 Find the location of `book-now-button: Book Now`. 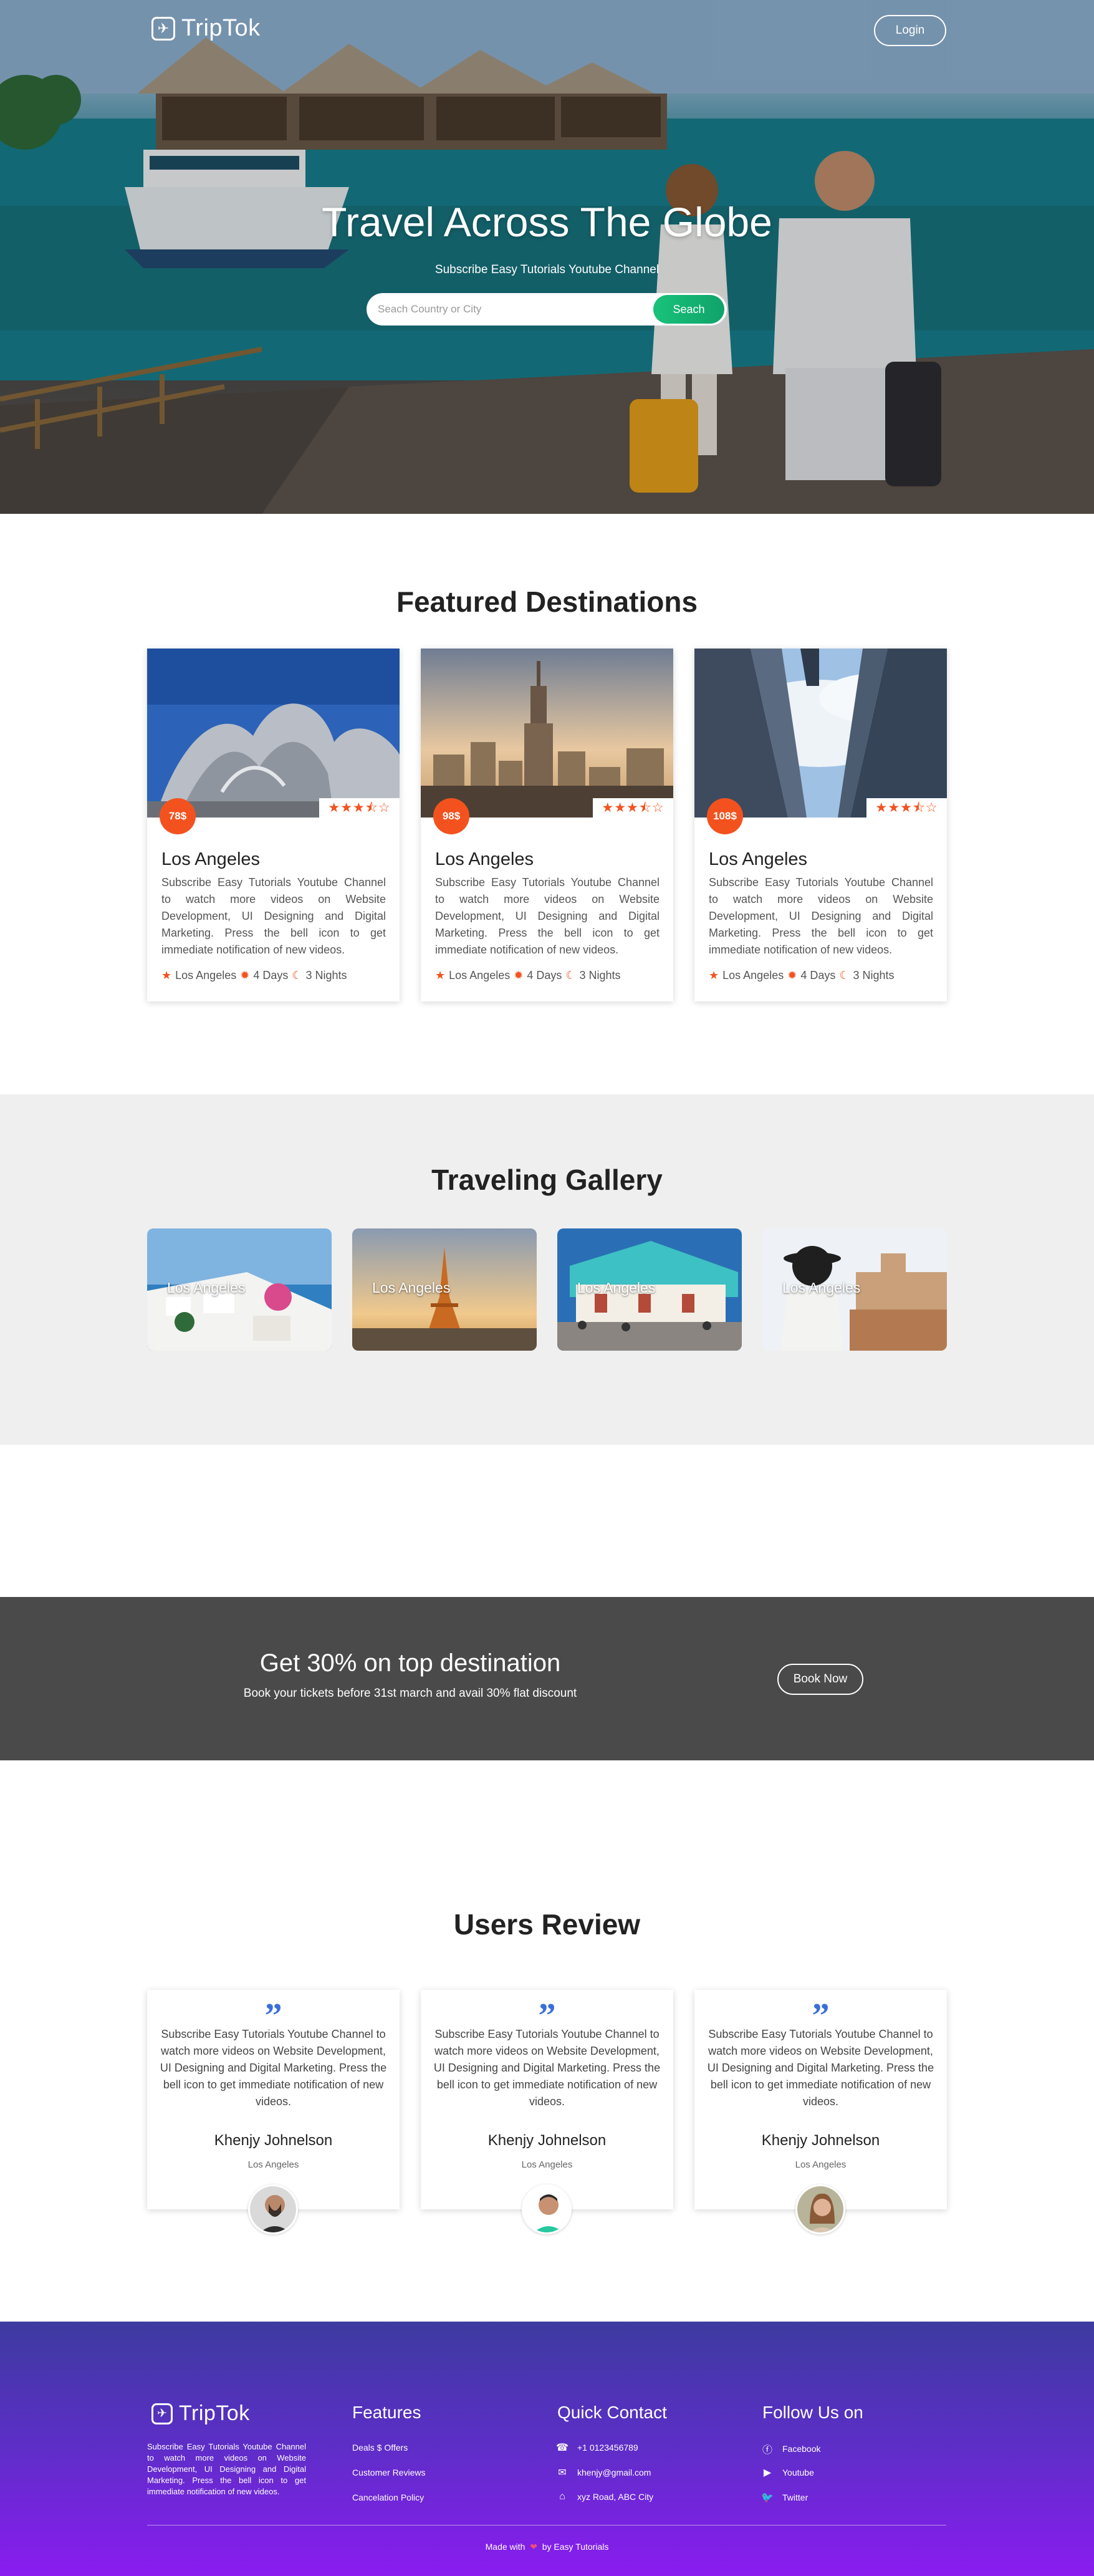

book-now-button: Book Now is located at coordinates (820, 1679).